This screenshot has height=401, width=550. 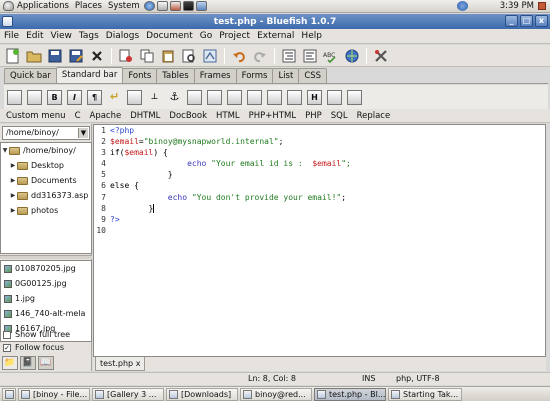 What do you see at coordinates (331, 56) in the screenshot?
I see `spellcheck-icon: ABC` at bounding box center [331, 56].